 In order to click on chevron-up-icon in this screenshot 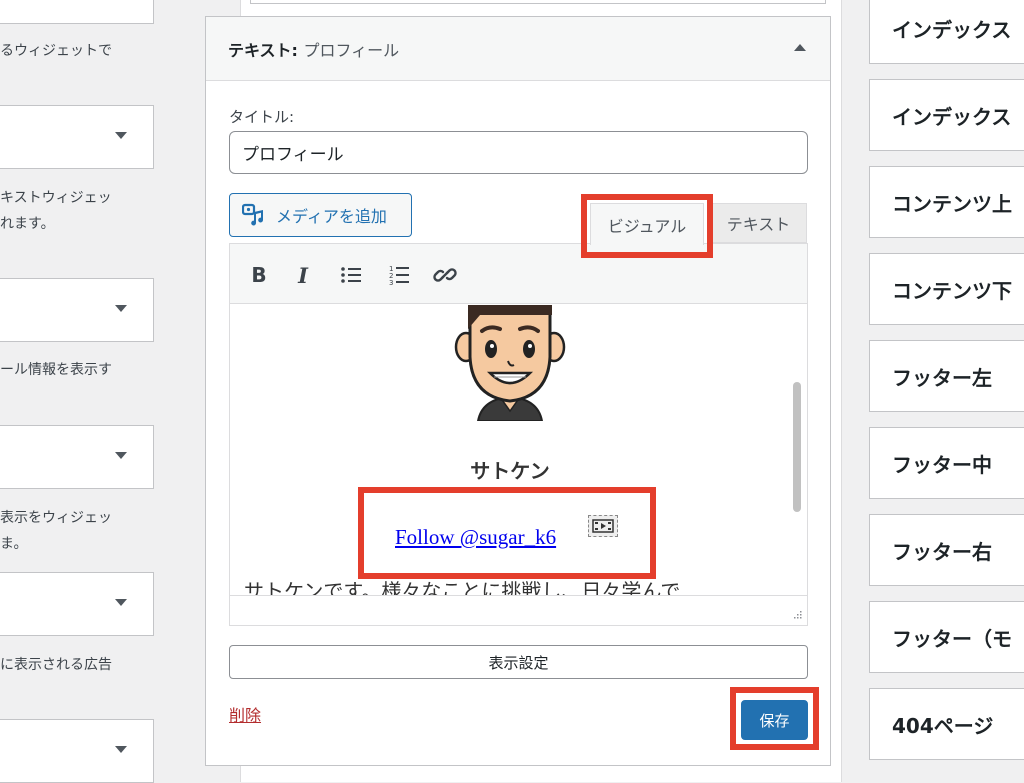, I will do `click(800, 47)`.